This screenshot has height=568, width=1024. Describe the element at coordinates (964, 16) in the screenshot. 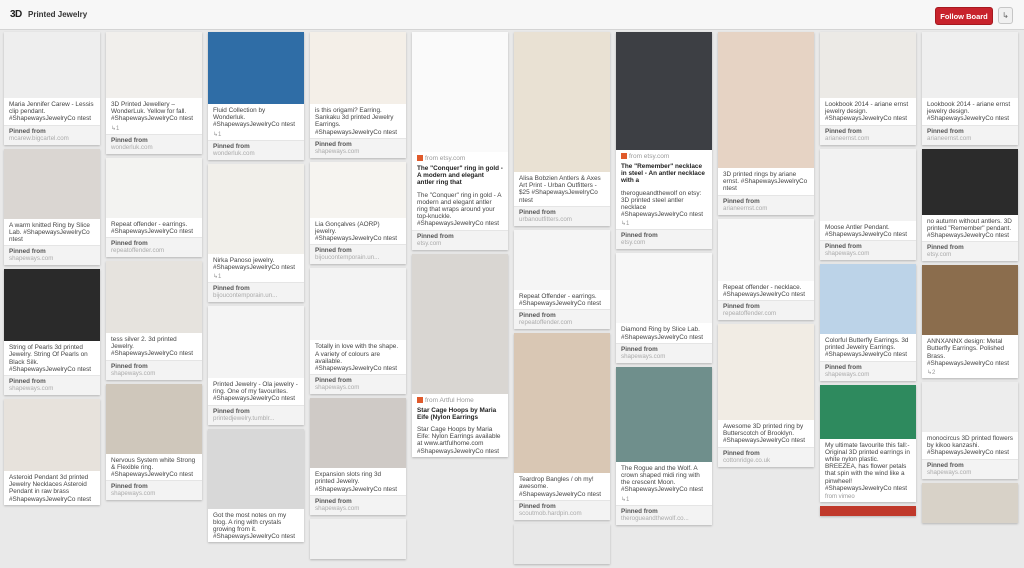

I see `follow-board-button: Follow Board` at that location.